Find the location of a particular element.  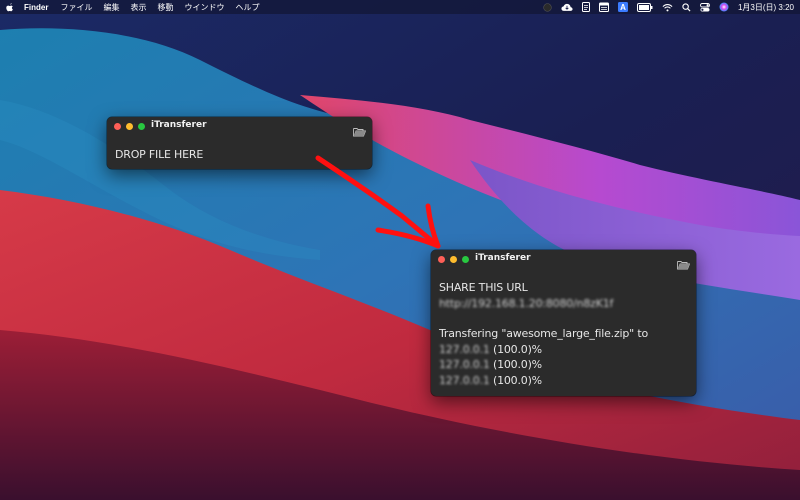

share-url-label: SHARE THIS URL is located at coordinates (483, 287).